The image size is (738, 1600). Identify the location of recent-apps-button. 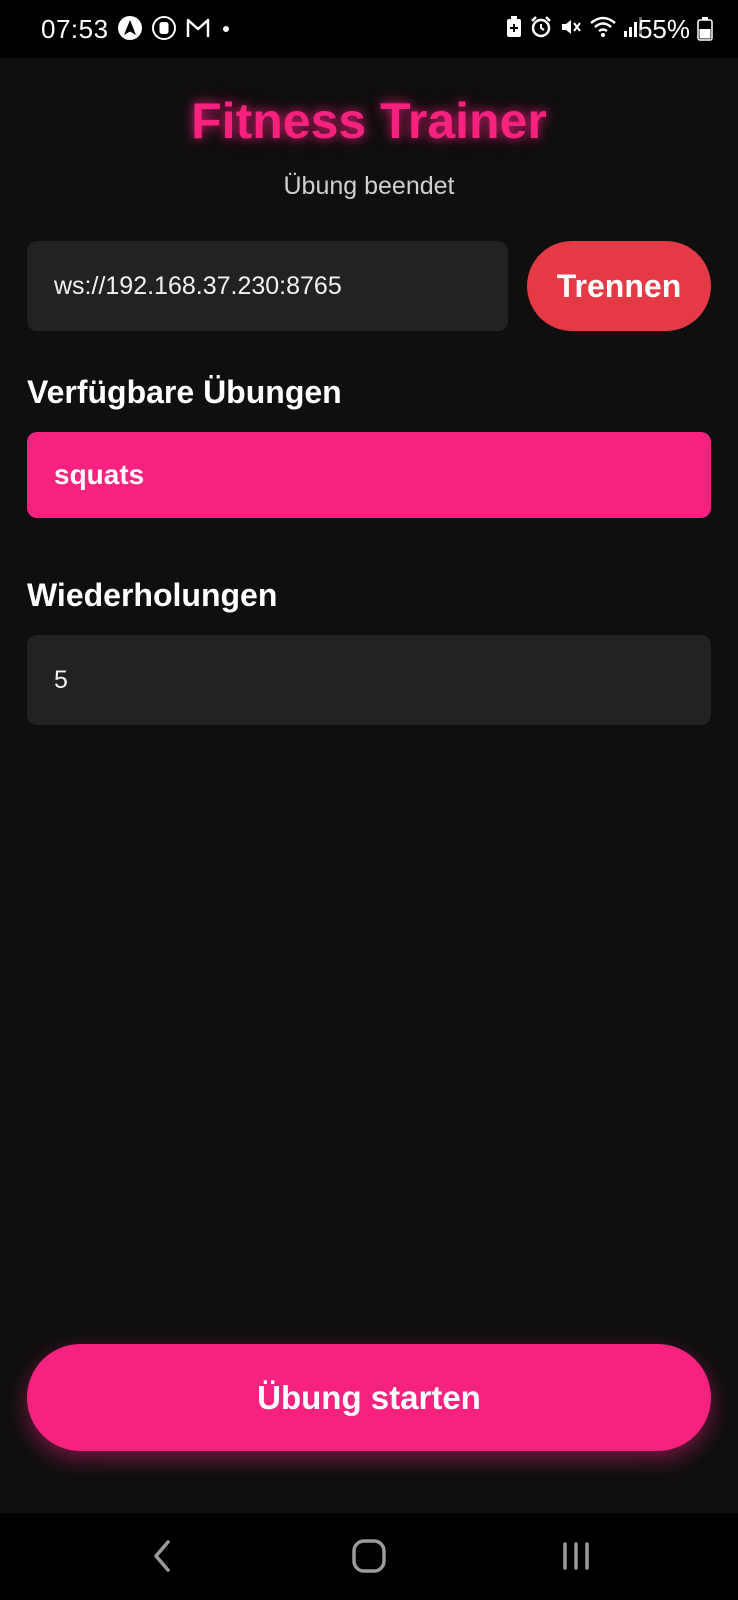
(576, 1556).